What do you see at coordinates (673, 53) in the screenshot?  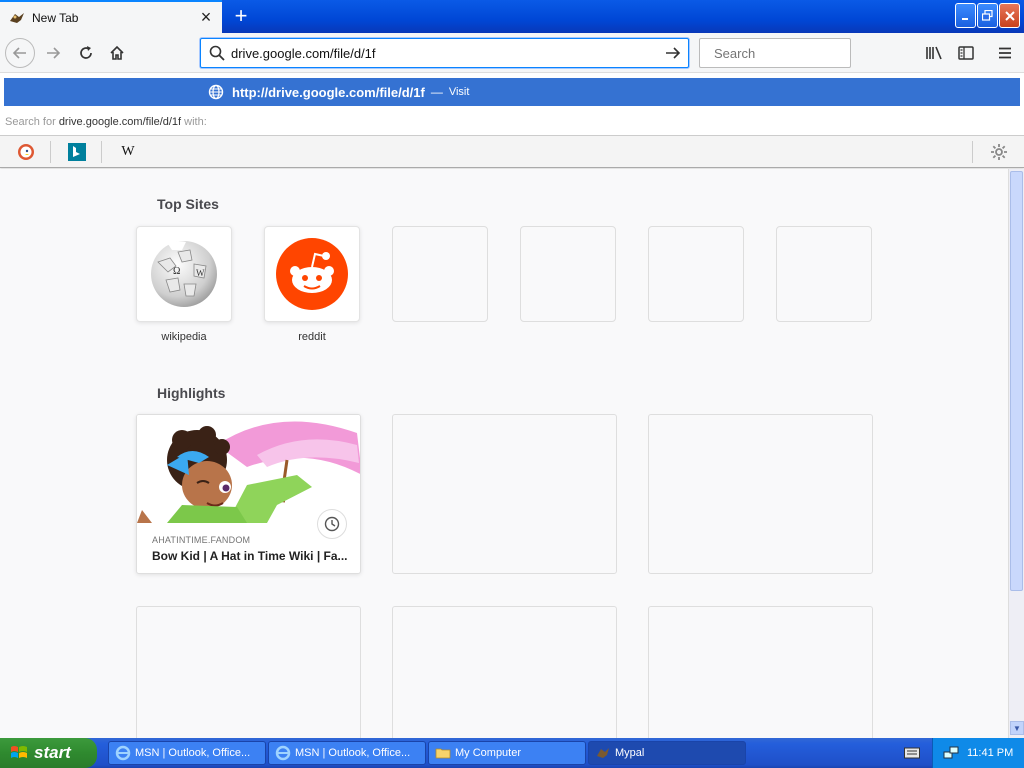 I see `go-arrow-icon` at bounding box center [673, 53].